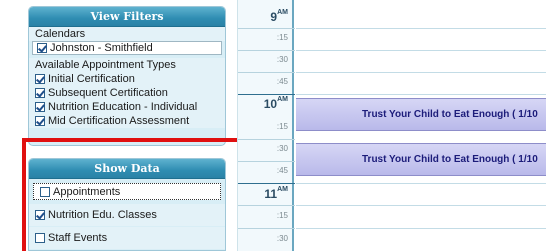  I want to click on show-item-label: Appointments, so click(87, 191).